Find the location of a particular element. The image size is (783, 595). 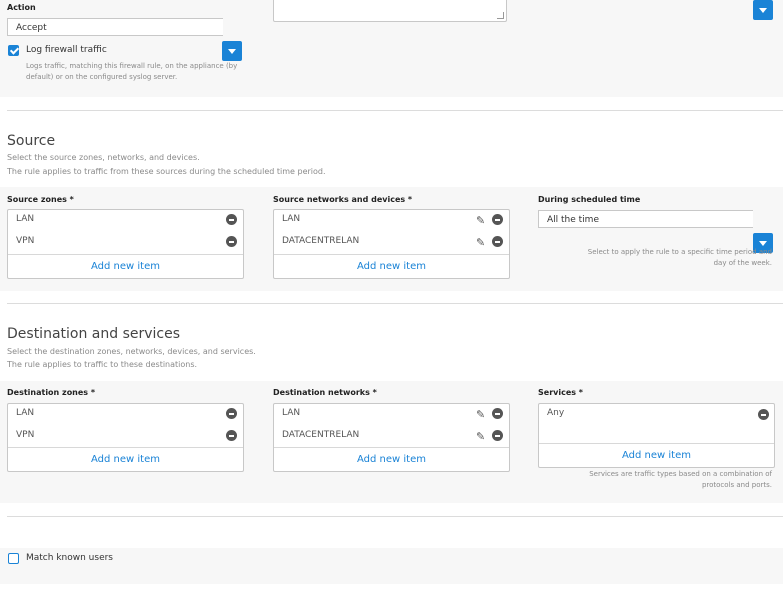

destination-zones-list: LAN VPN Add new item is located at coordinates (125, 437).